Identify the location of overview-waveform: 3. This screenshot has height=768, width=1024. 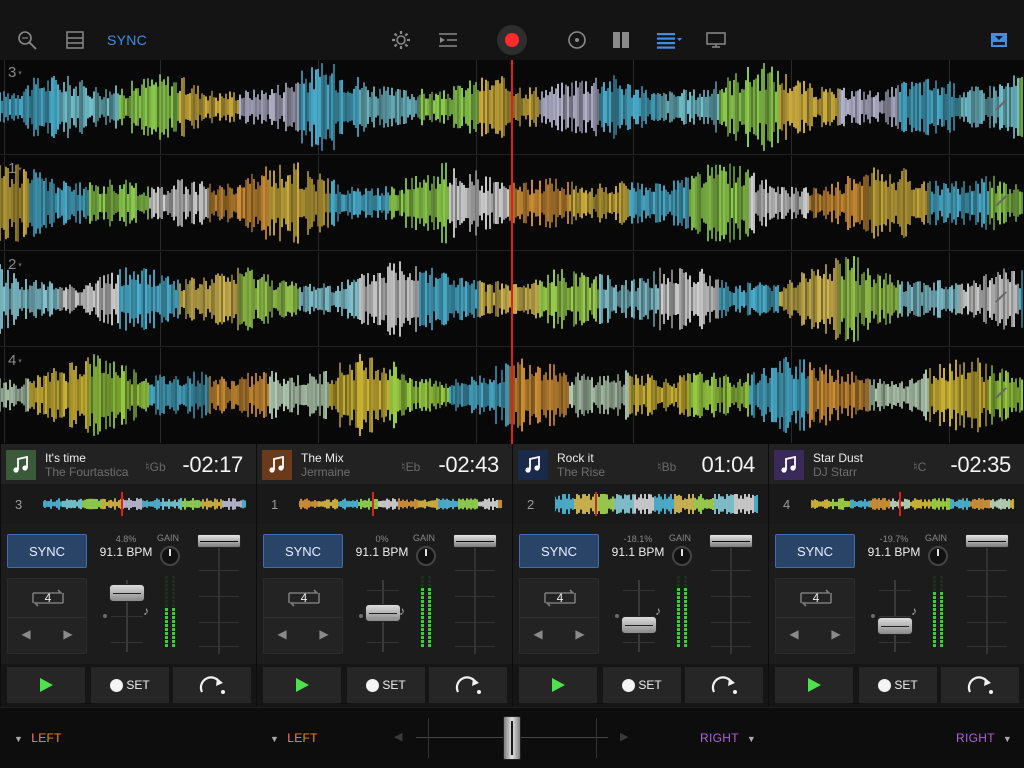
(129, 504).